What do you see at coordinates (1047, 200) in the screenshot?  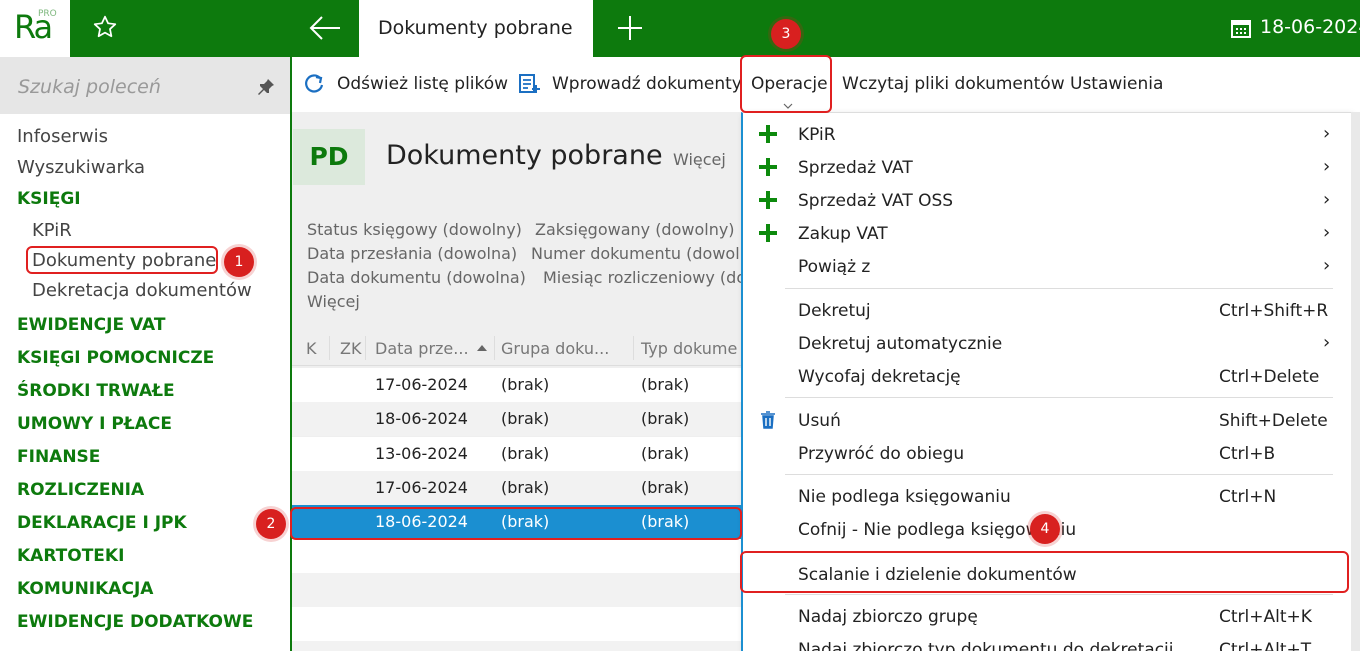 I see `menu-item-sprzedaz-vat-oss: Sprzedaż VAT OSS ›` at bounding box center [1047, 200].